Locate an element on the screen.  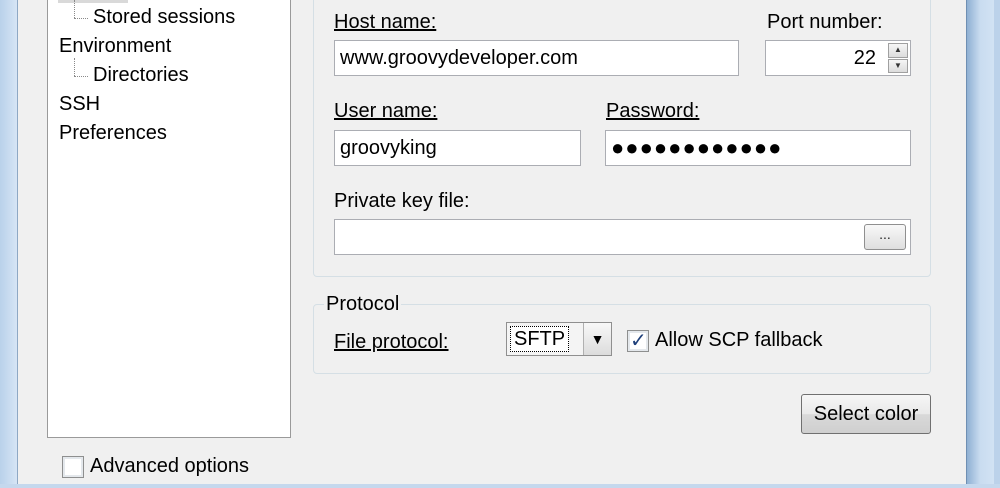
checkmark-icon: ✓ is located at coordinates (638, 341).